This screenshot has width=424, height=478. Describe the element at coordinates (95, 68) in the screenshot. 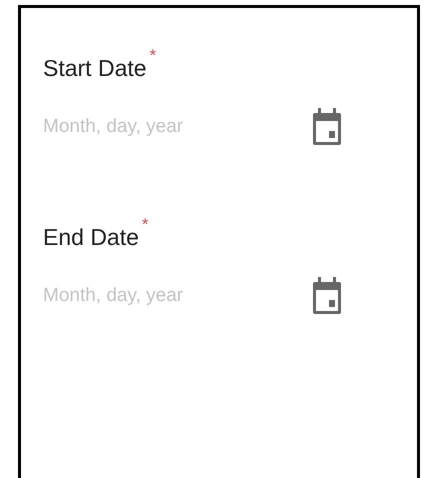

I see `field-label: Start Date` at that location.